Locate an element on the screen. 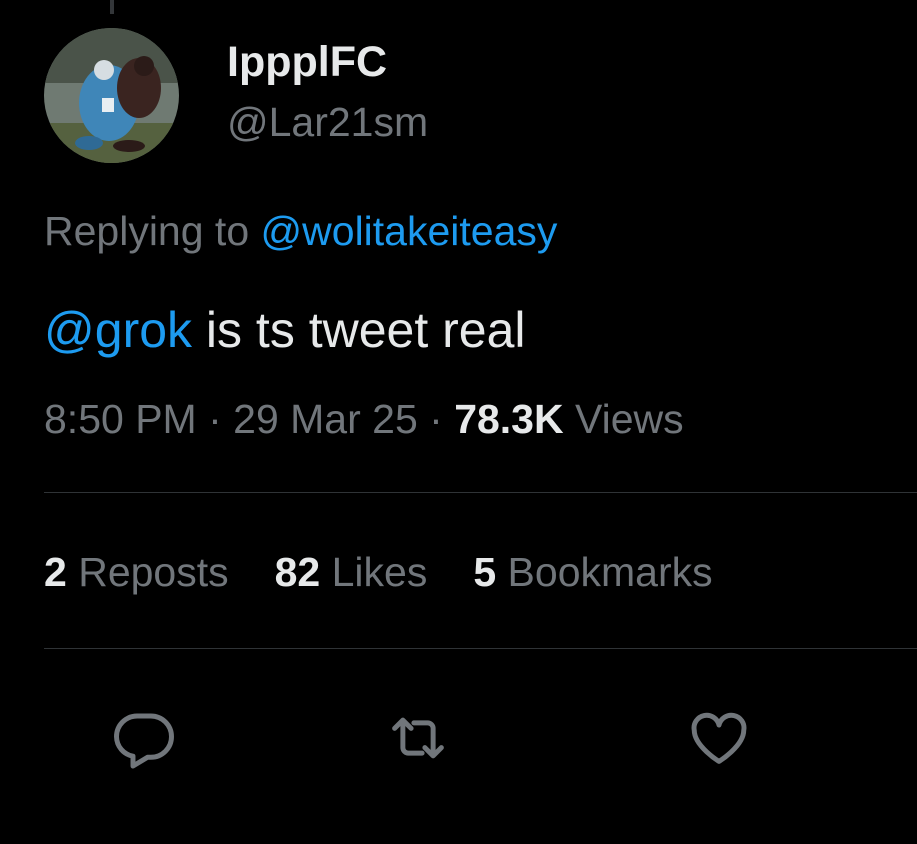  author-display-name: IppplFC is located at coordinates (307, 62).